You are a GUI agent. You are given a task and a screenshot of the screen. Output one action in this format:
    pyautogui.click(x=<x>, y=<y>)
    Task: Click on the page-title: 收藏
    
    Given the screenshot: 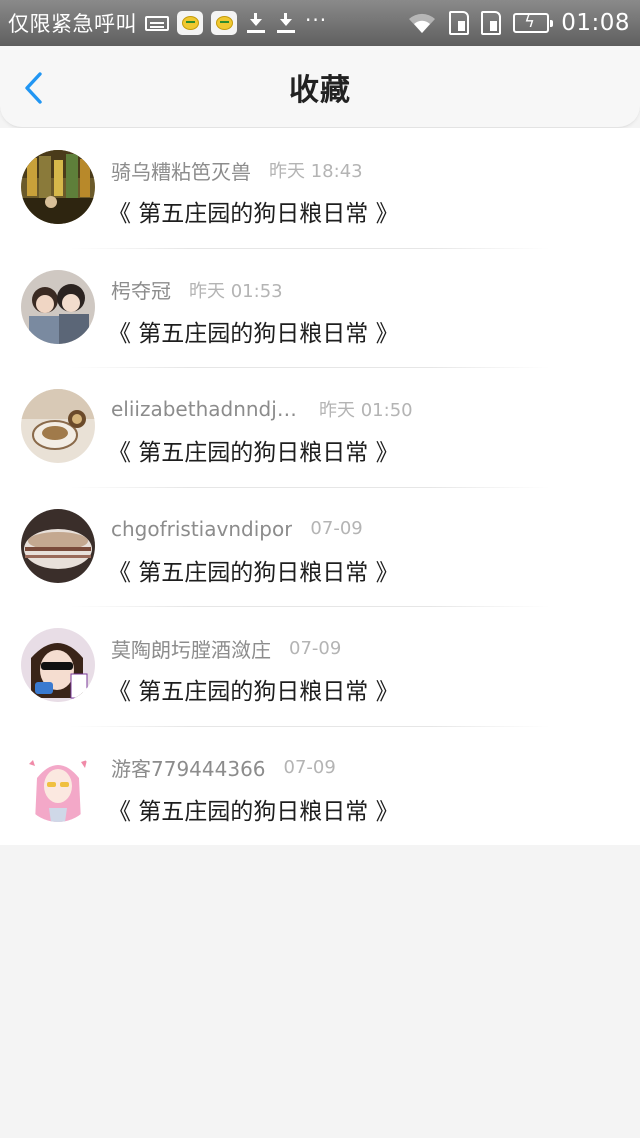 What is the action you would take?
    pyautogui.click(x=320, y=90)
    